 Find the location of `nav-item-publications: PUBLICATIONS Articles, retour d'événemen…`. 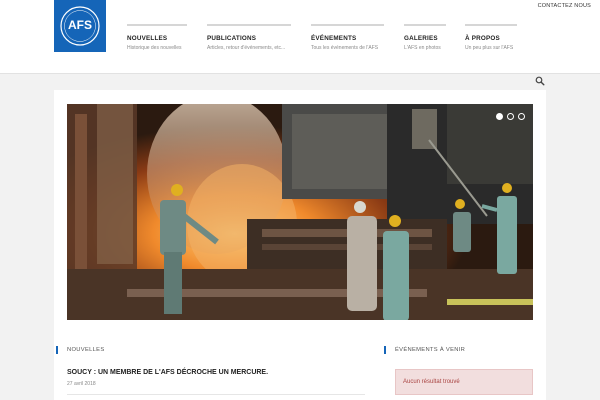

nav-item-publications: PUBLICATIONS Articles, retour d'événemen… is located at coordinates (249, 37).